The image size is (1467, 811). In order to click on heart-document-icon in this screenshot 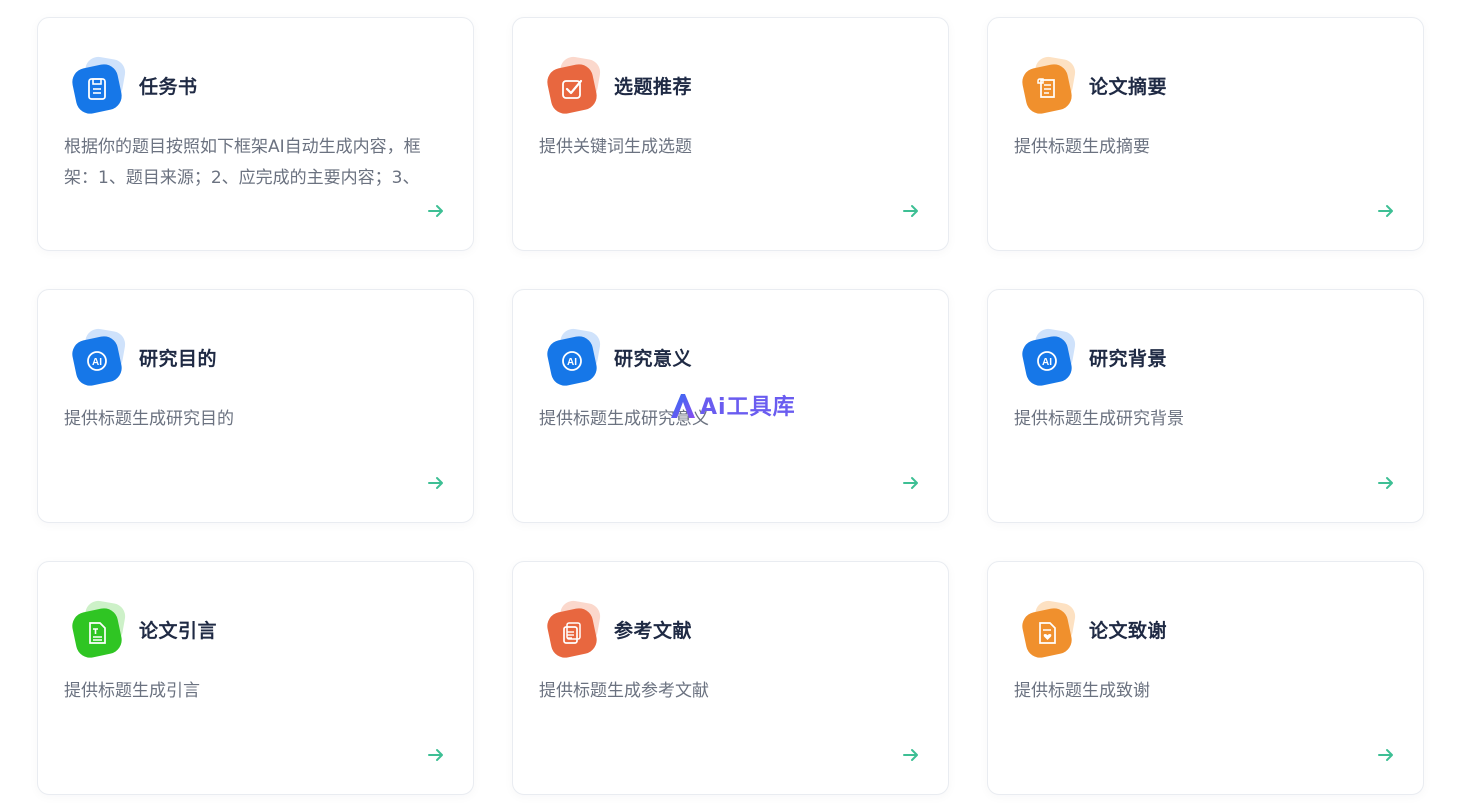, I will do `click(1048, 629)`.